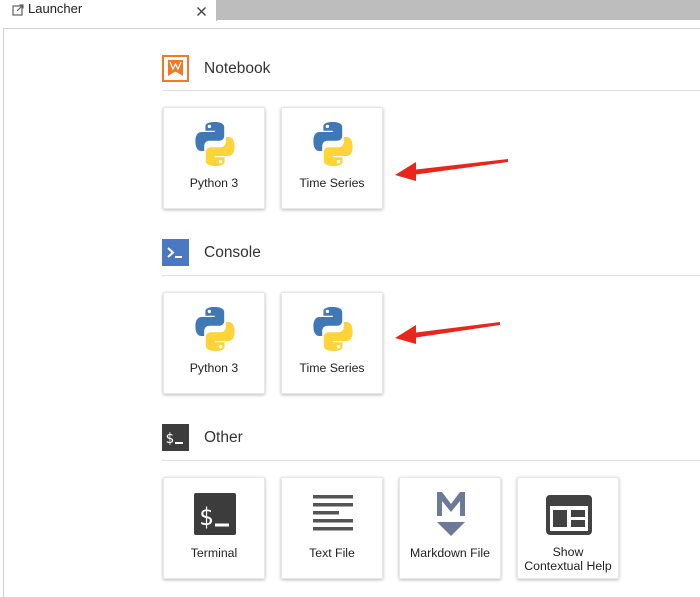 The height and width of the screenshot is (597, 700). I want to click on card-label: Show Contextual Help, so click(568, 559).